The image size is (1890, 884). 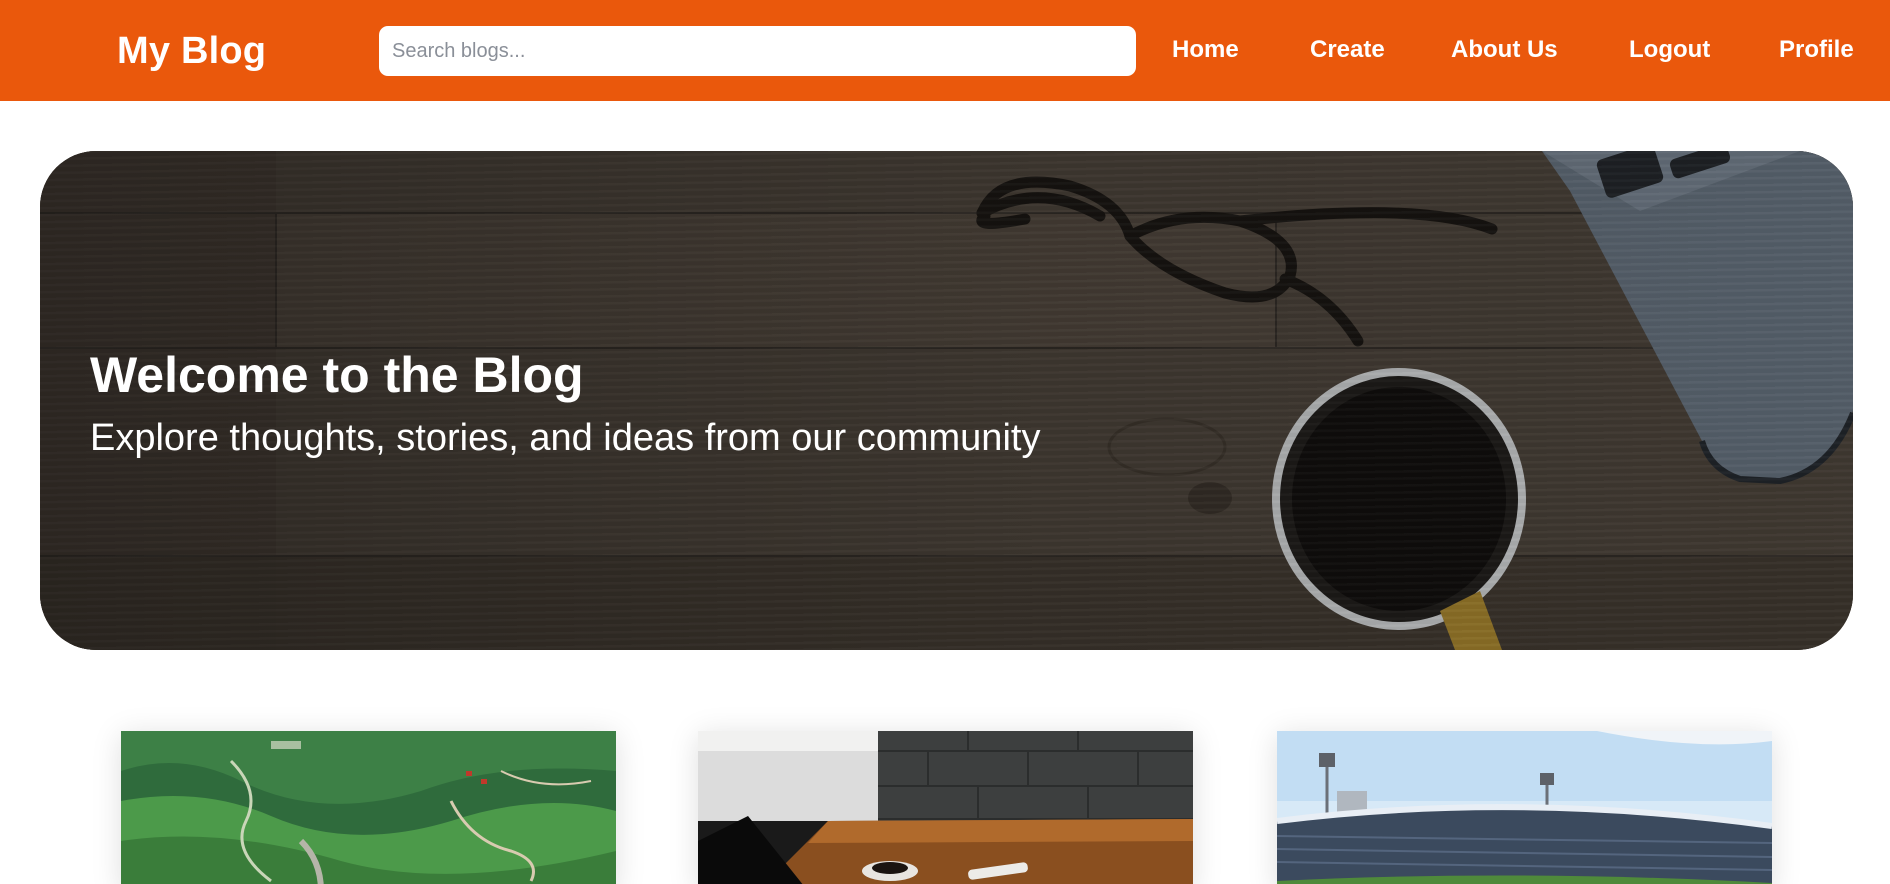 I want to click on nav-about-link: About Us, so click(x=1504, y=50).